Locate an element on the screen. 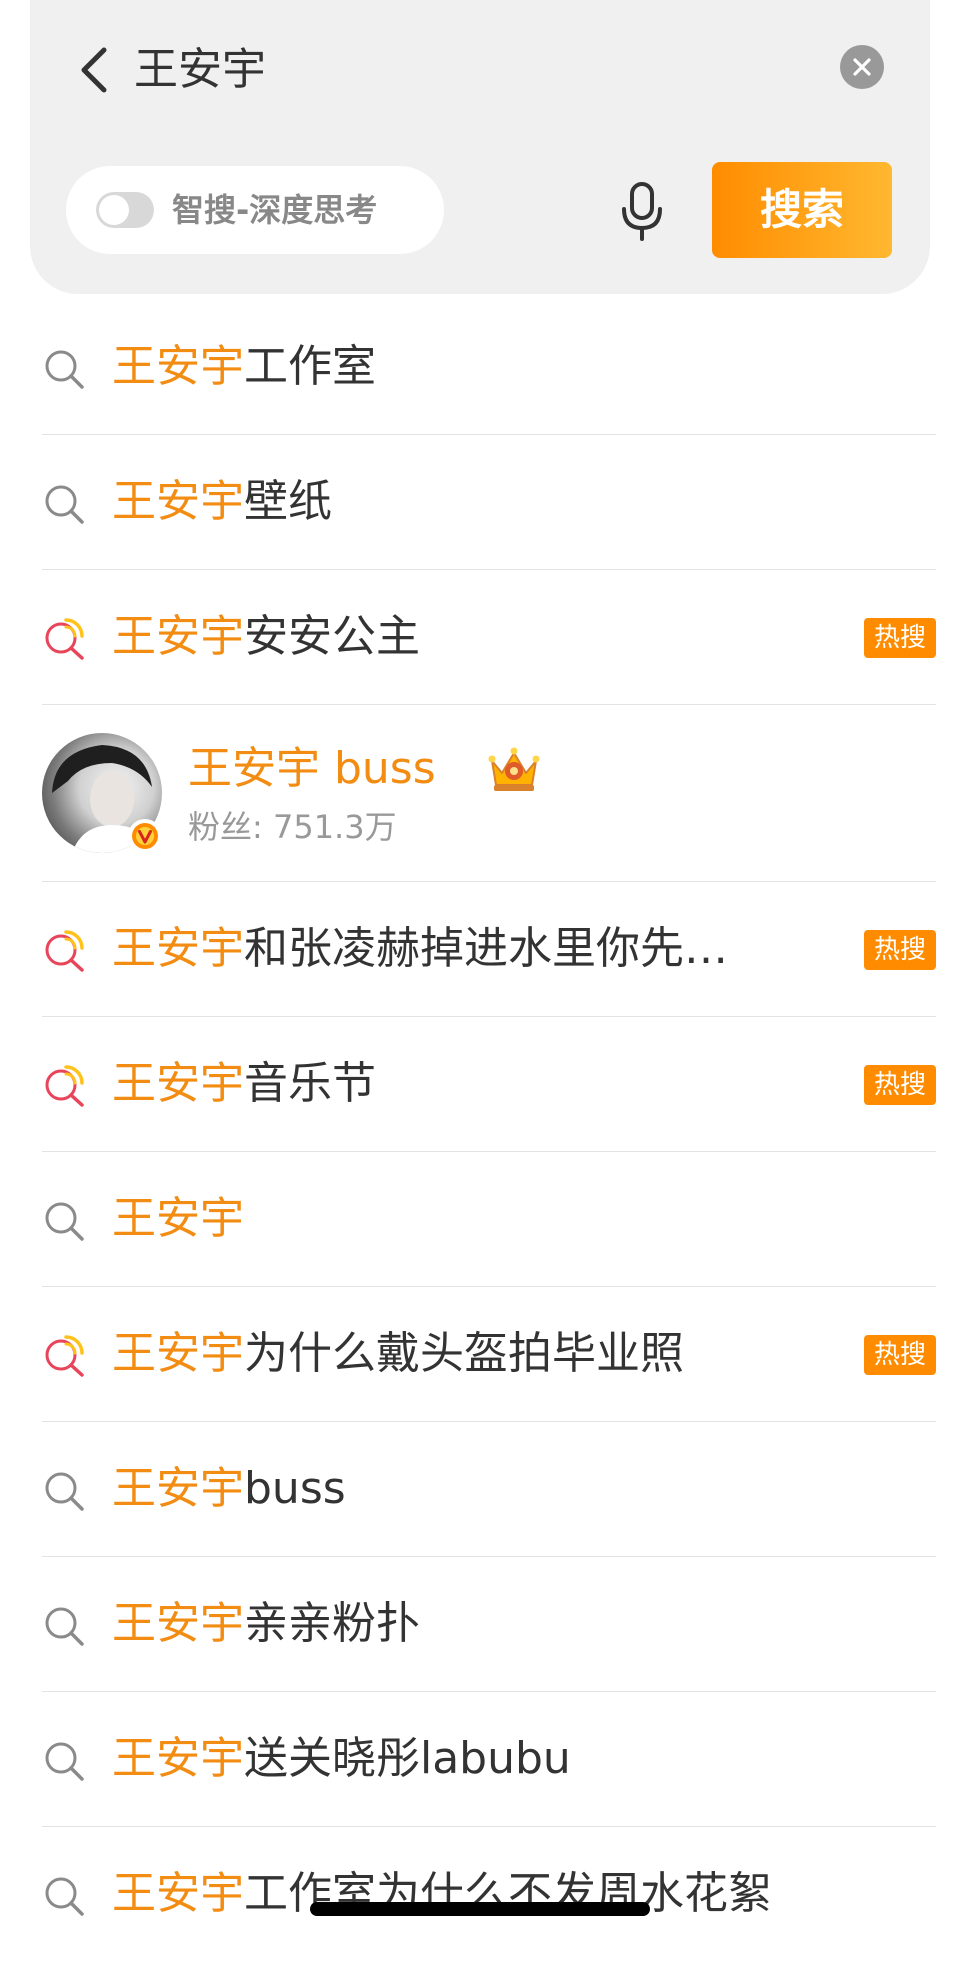  search-header: 王安宇 智搜-深度思考 搜索 is located at coordinates (480, 147).